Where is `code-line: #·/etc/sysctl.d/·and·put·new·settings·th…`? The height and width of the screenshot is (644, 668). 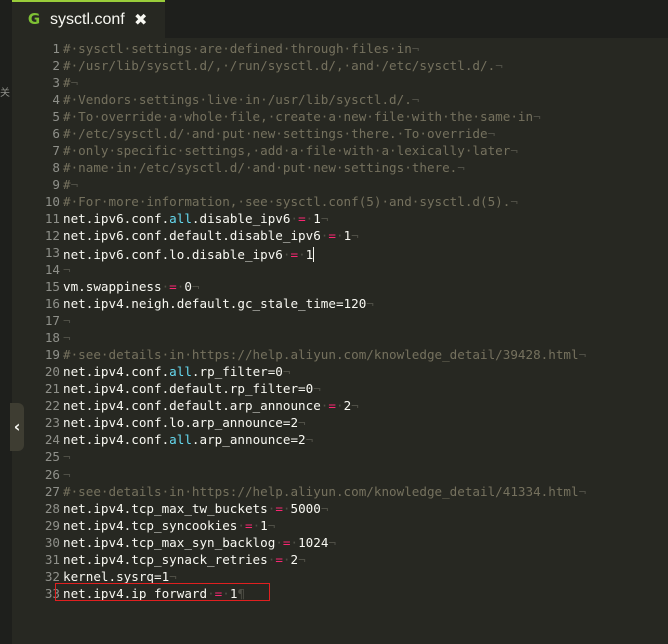 code-line: #·/etc/sysctl.d/·and·put·new·settings·th… is located at coordinates (279, 133).